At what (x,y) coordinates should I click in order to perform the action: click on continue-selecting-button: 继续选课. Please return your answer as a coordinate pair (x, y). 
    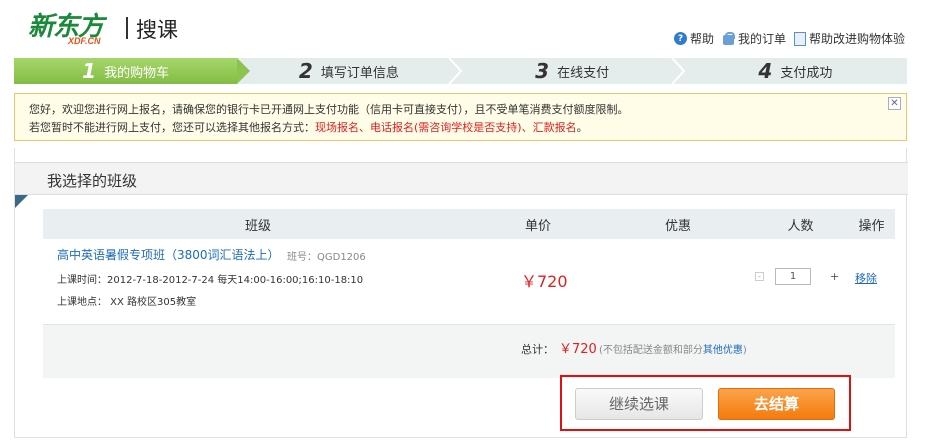
    Looking at the image, I should click on (639, 404).